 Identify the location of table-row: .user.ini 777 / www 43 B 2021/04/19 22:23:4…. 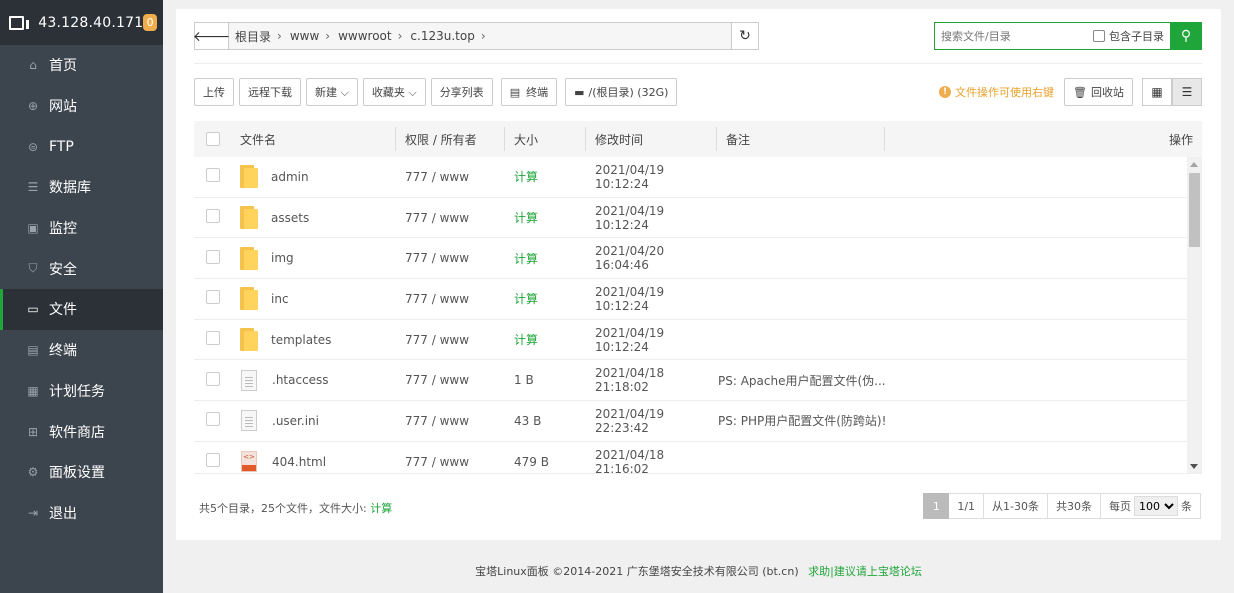
(690, 421).